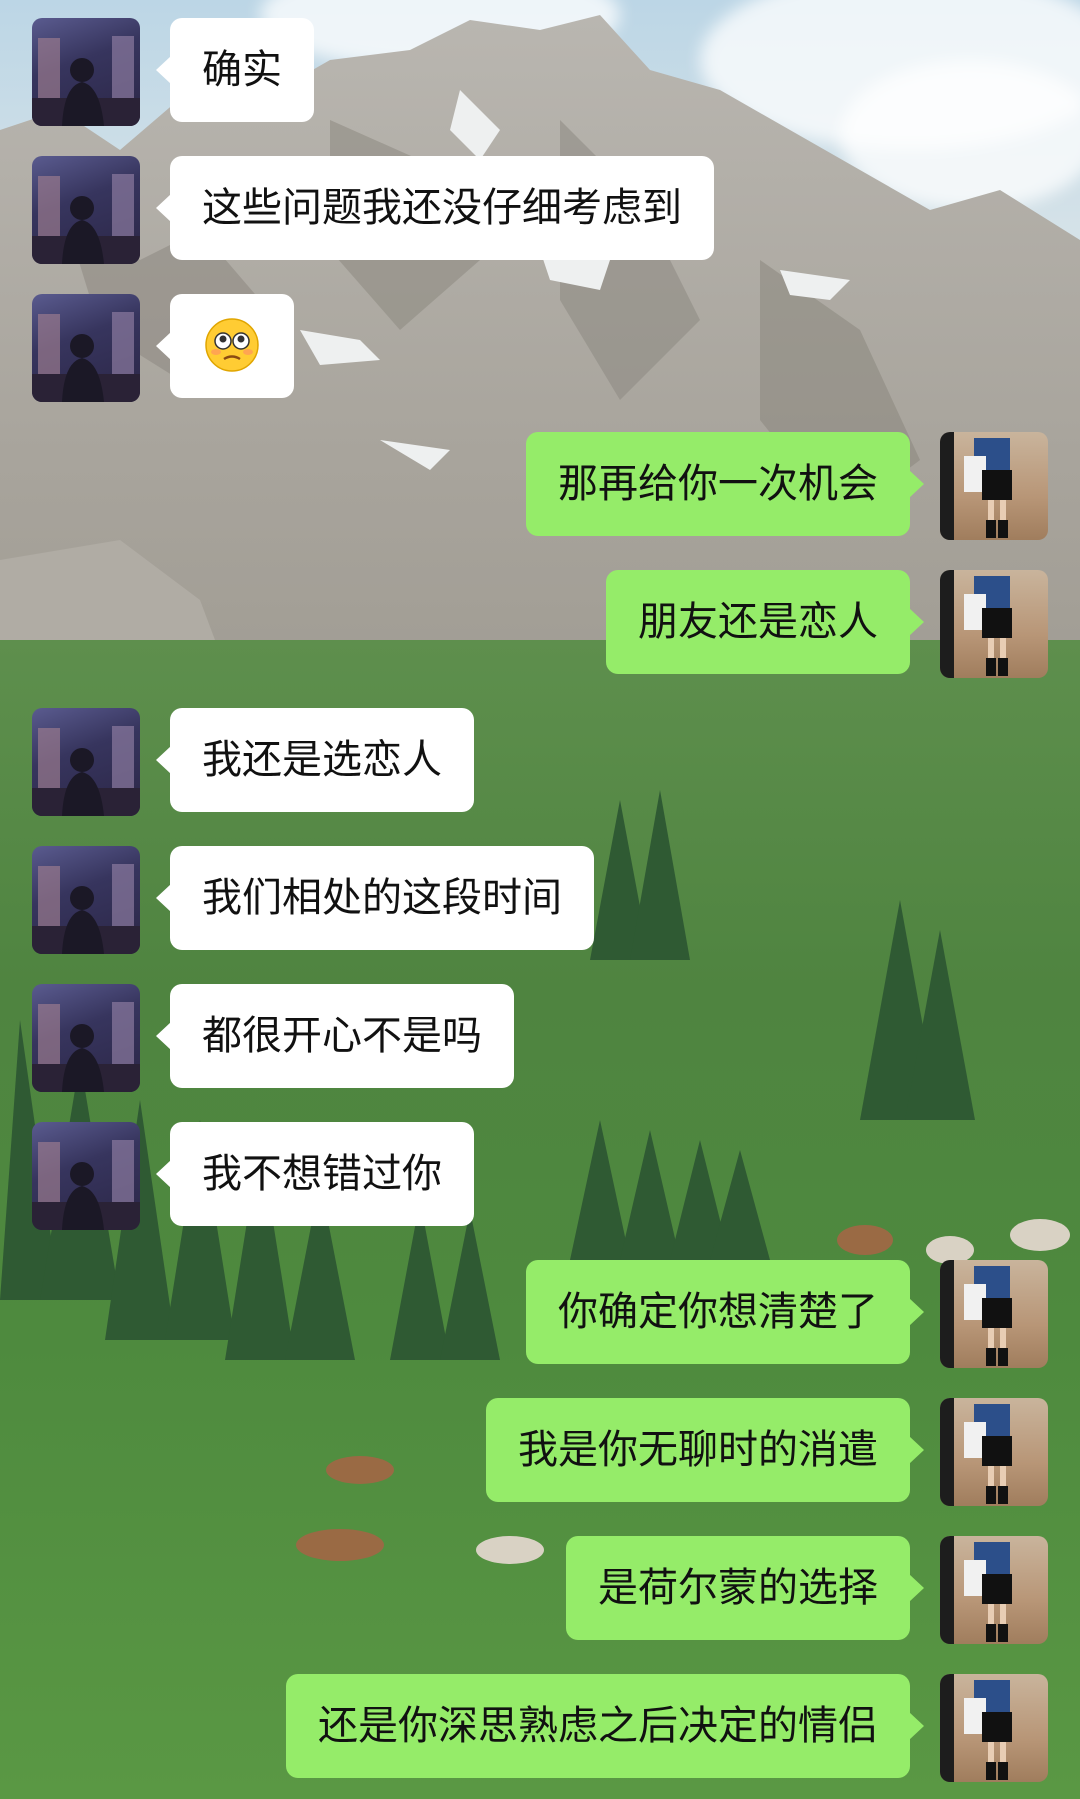  What do you see at coordinates (335, 1036) in the screenshot?
I see `received-message-bubble: 都很开心不是吗` at bounding box center [335, 1036].